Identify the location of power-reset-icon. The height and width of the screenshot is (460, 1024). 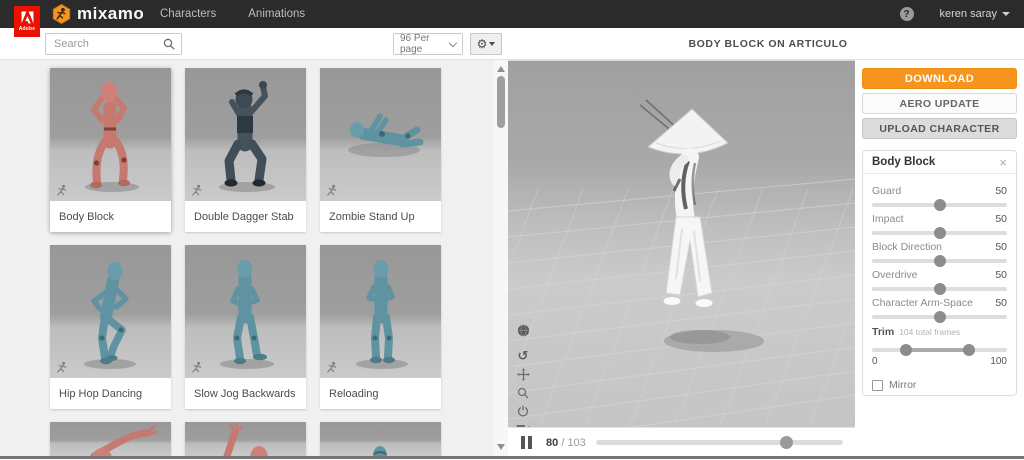
(523, 410).